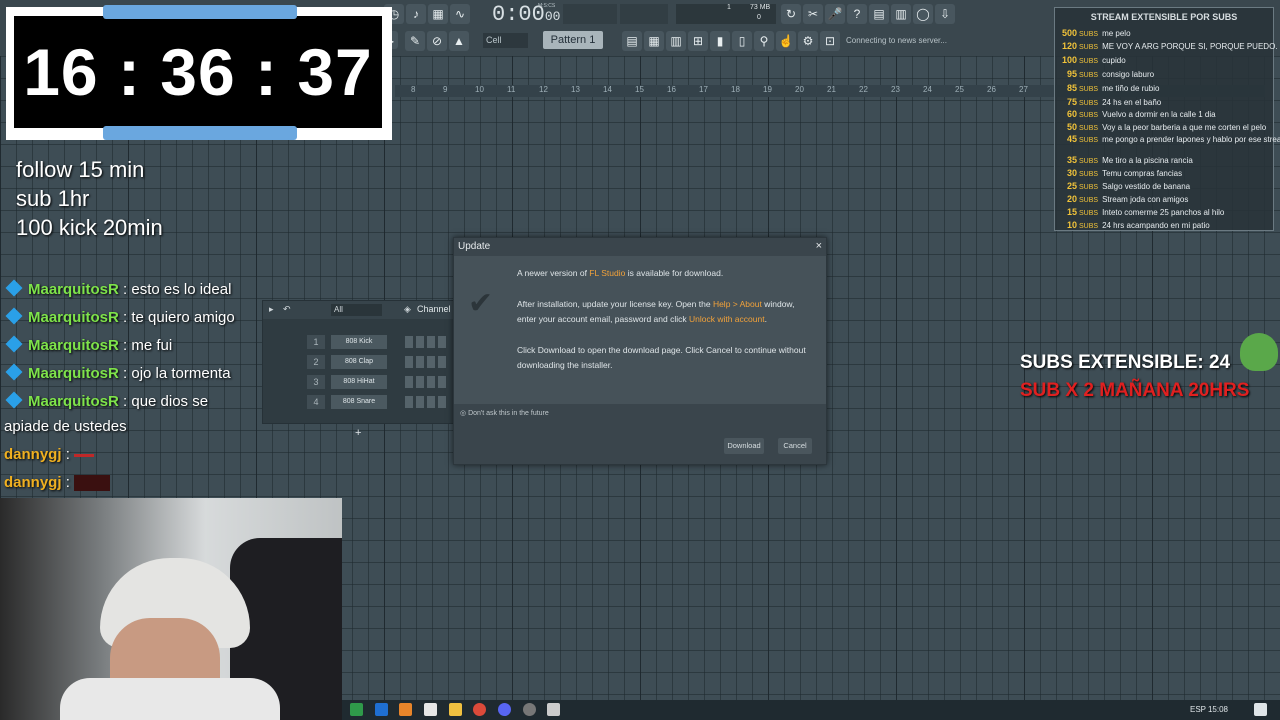 This screenshot has height=720, width=1280. I want to click on channel-number: 3, so click(316, 382).